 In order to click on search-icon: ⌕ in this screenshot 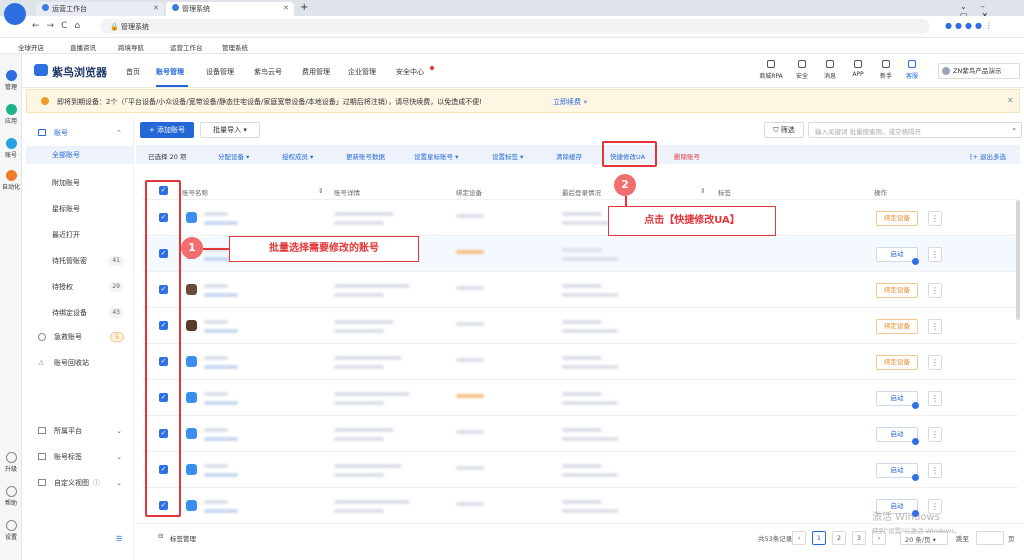, I will do `click(1014, 129)`.